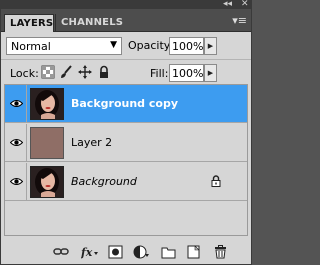 The height and width of the screenshot is (265, 320). Describe the element at coordinates (91, 142) in the screenshot. I see `layer-name: Layer 2` at that location.